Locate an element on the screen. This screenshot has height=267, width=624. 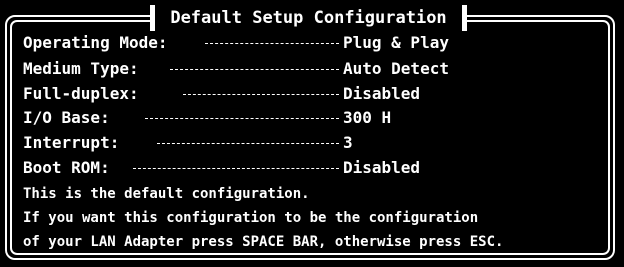
dialog-title: Default Setup Configuration is located at coordinates (308, 18).